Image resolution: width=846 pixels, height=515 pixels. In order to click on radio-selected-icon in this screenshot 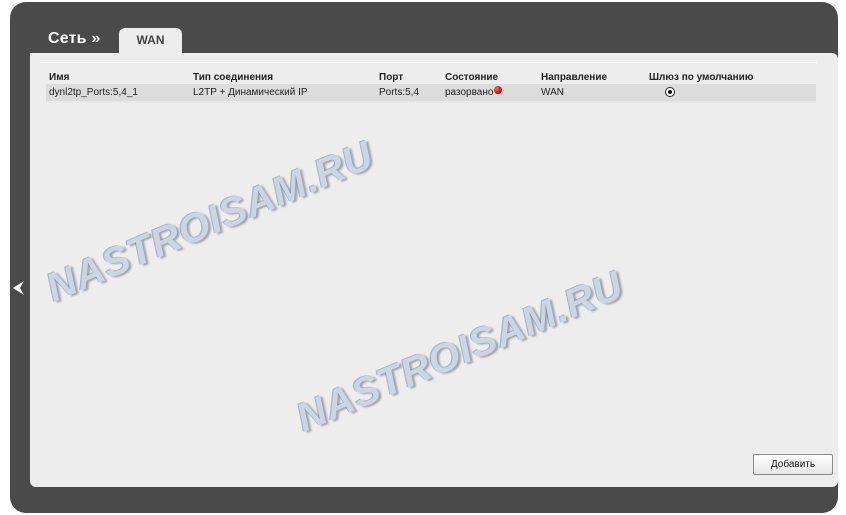, I will do `click(670, 92)`.